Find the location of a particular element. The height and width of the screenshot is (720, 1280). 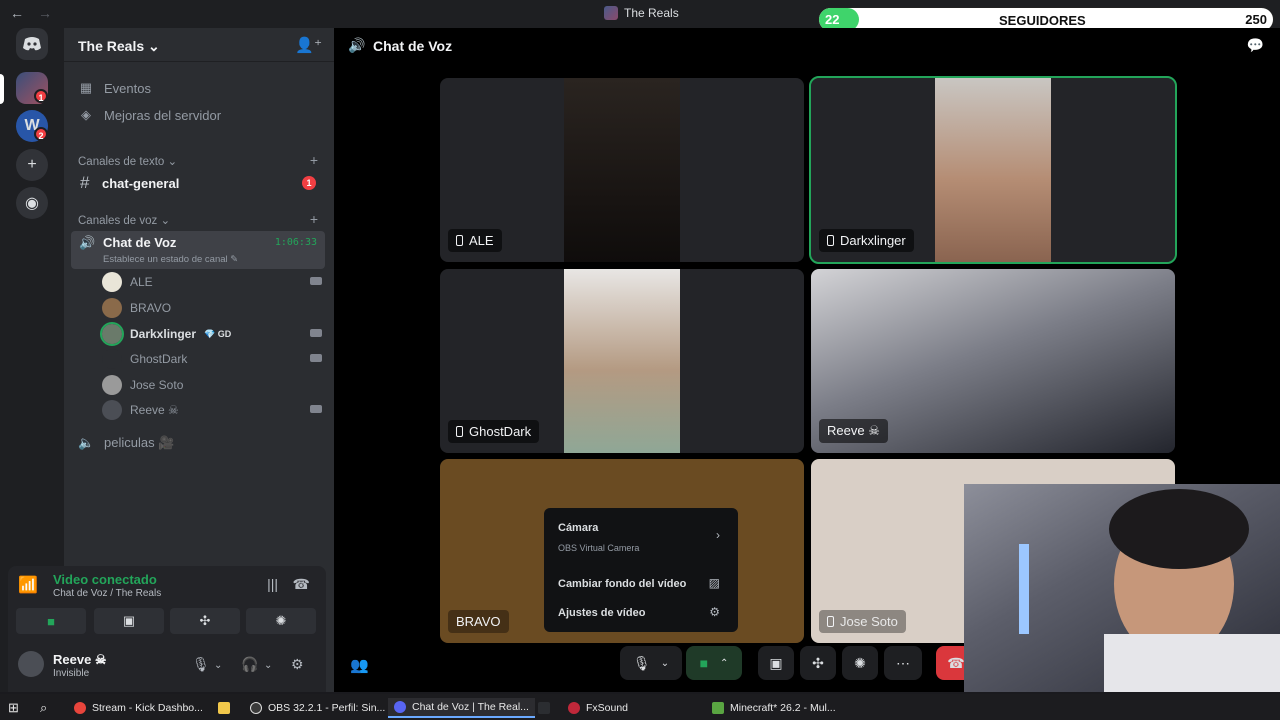

speaker-icon: 🔈 is located at coordinates (86, 442).